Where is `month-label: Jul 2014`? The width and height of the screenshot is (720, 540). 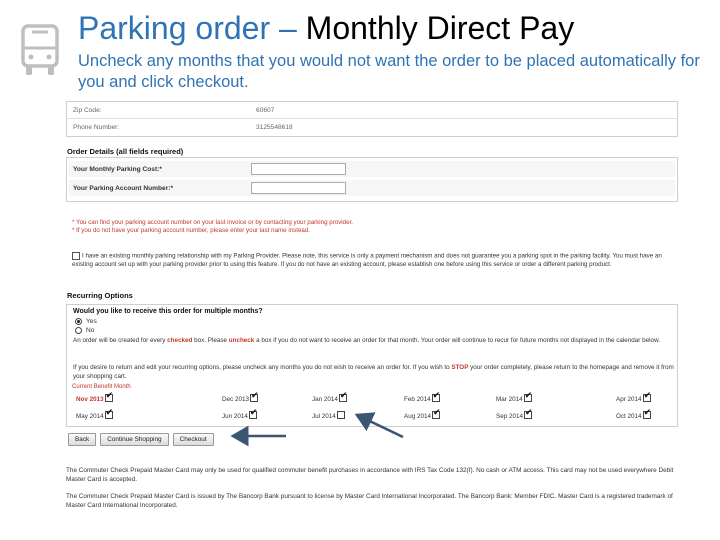
month-label: Jul 2014 is located at coordinates (324, 416).